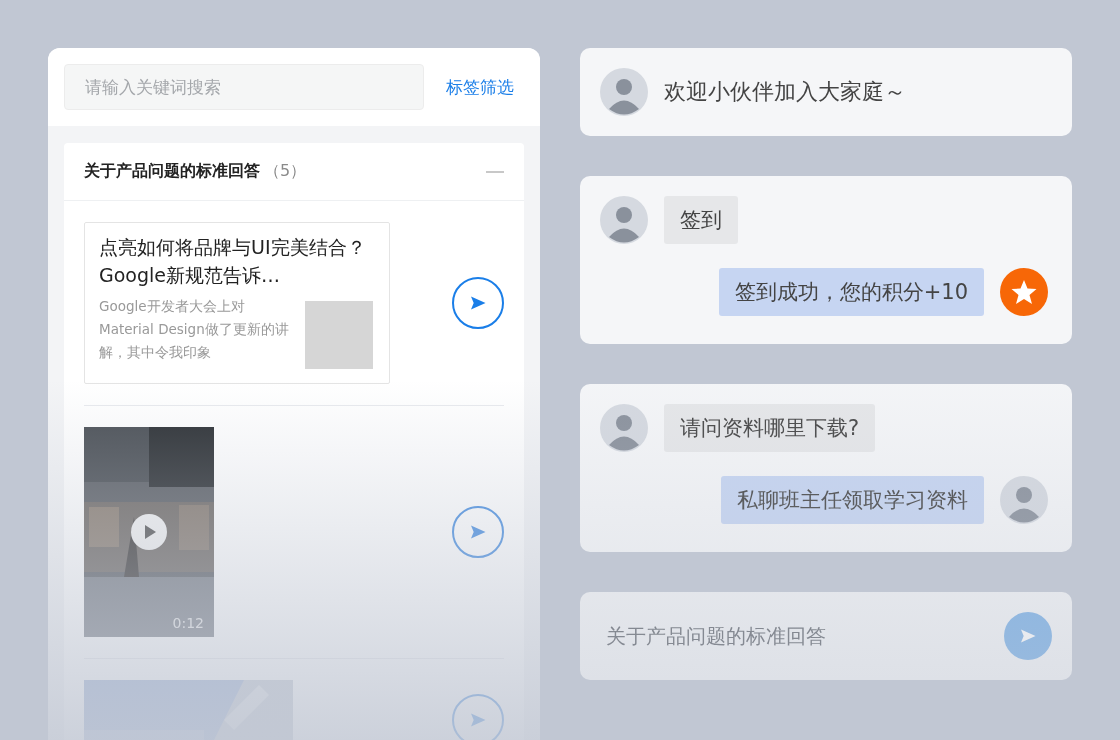  What do you see at coordinates (244, 87) in the screenshot?
I see `search-field: 请输入关键词搜索` at bounding box center [244, 87].